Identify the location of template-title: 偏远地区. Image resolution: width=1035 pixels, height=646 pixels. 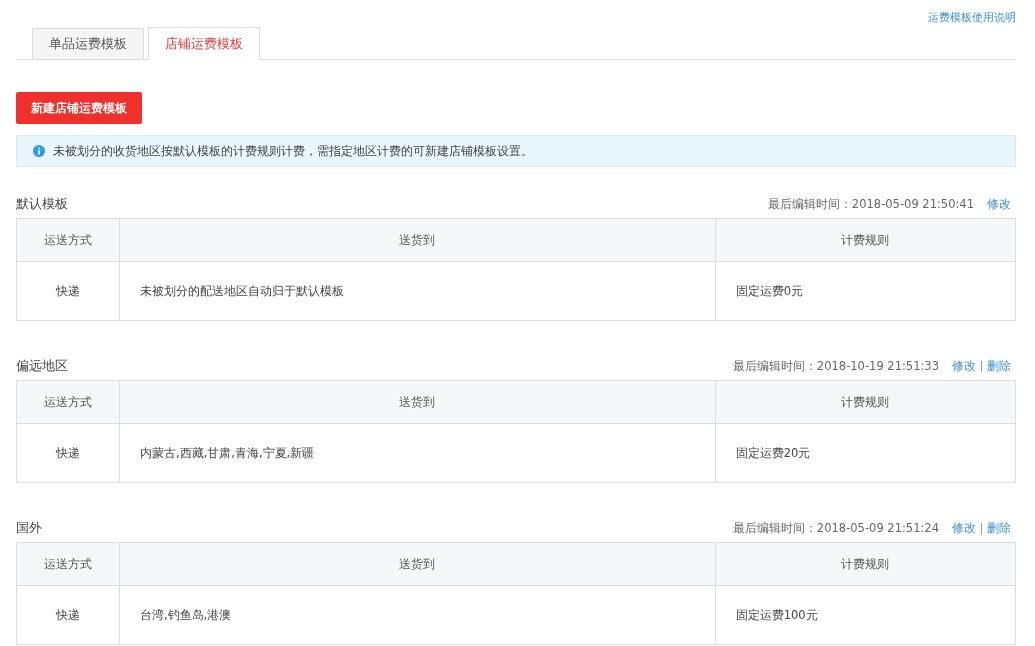
(42, 366).